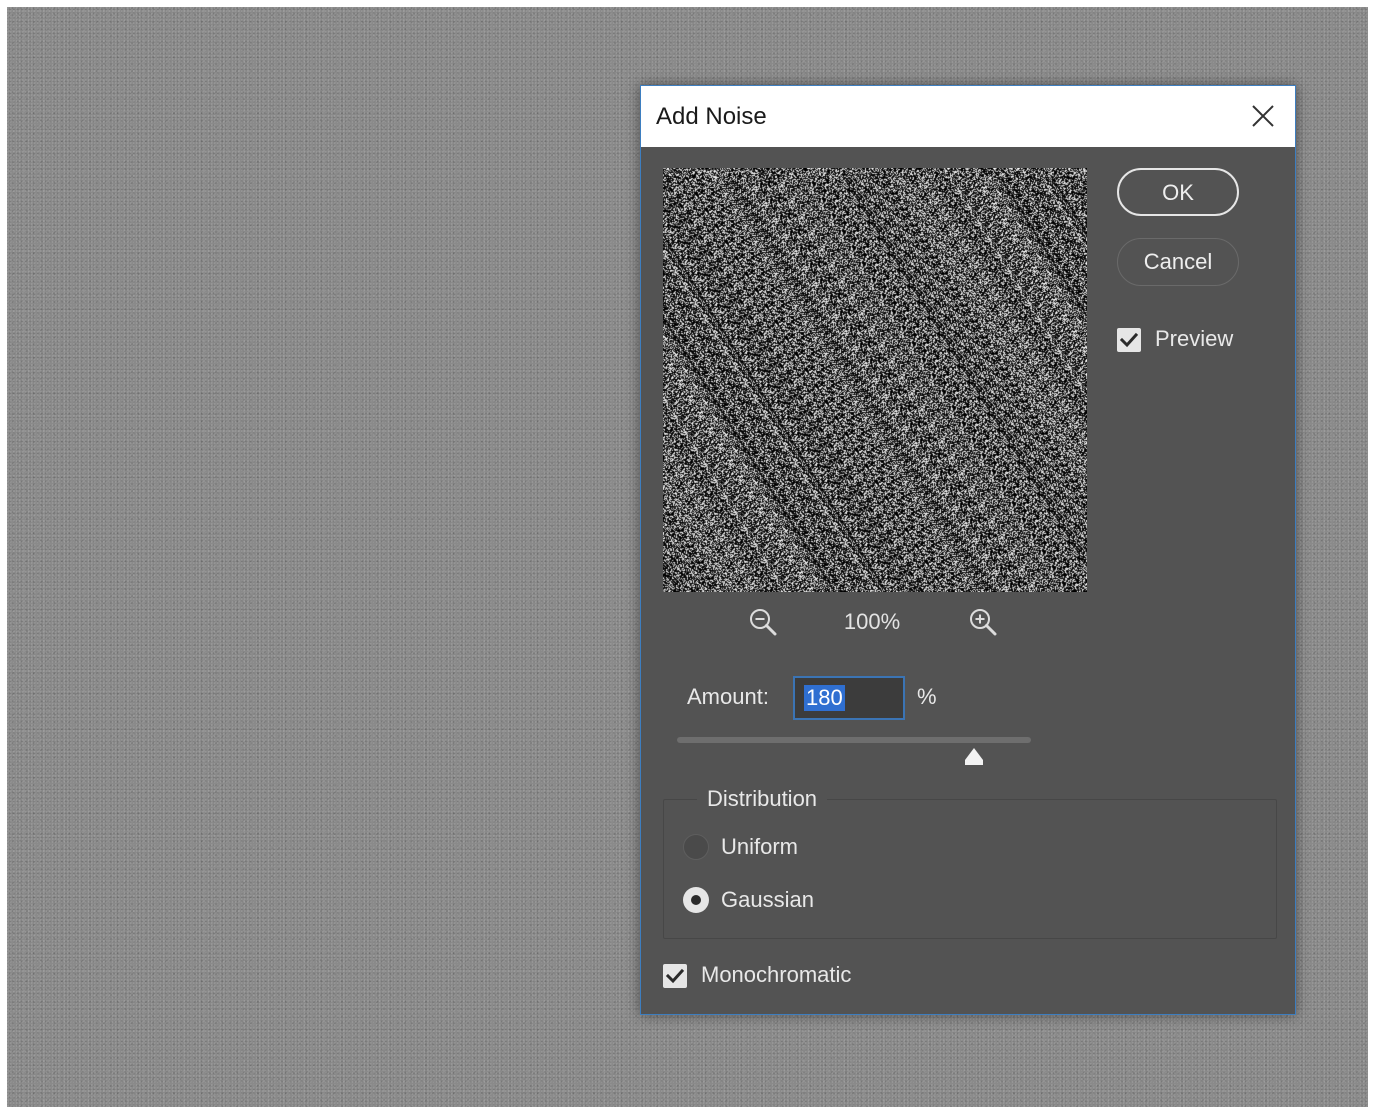 The height and width of the screenshot is (1113, 1381). I want to click on amount-slider-track, so click(854, 740).